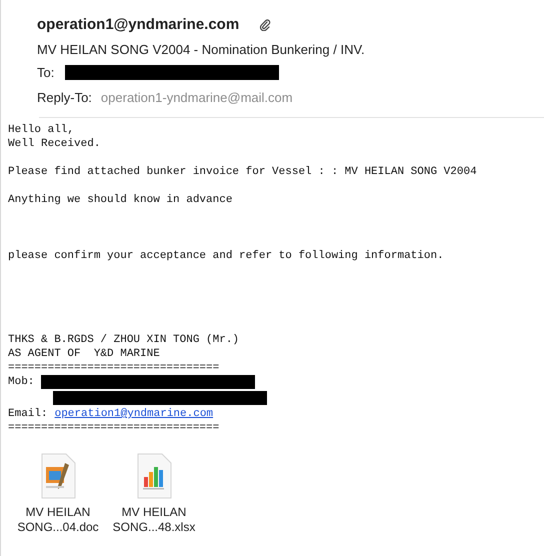  What do you see at coordinates (201, 49) in the screenshot?
I see `email-subject: MV HEILAN SONG V2004 - Nomination Bunkering / INV.` at bounding box center [201, 49].